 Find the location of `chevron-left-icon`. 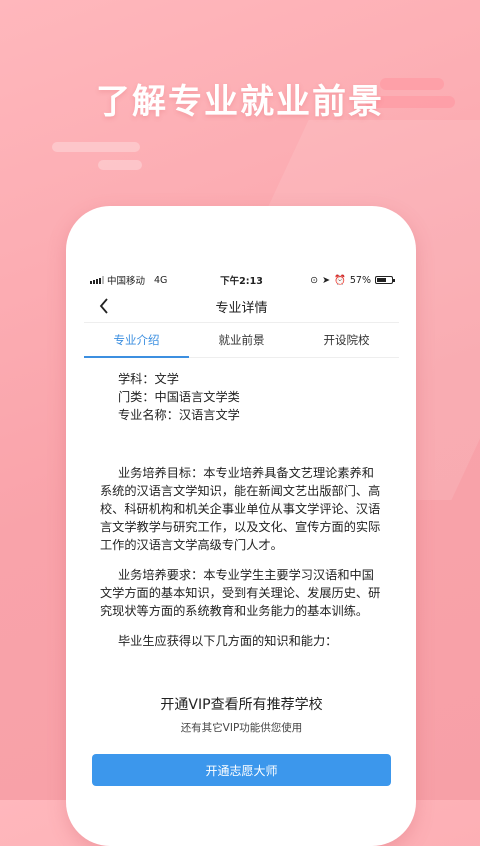

chevron-left-icon is located at coordinates (103, 306).